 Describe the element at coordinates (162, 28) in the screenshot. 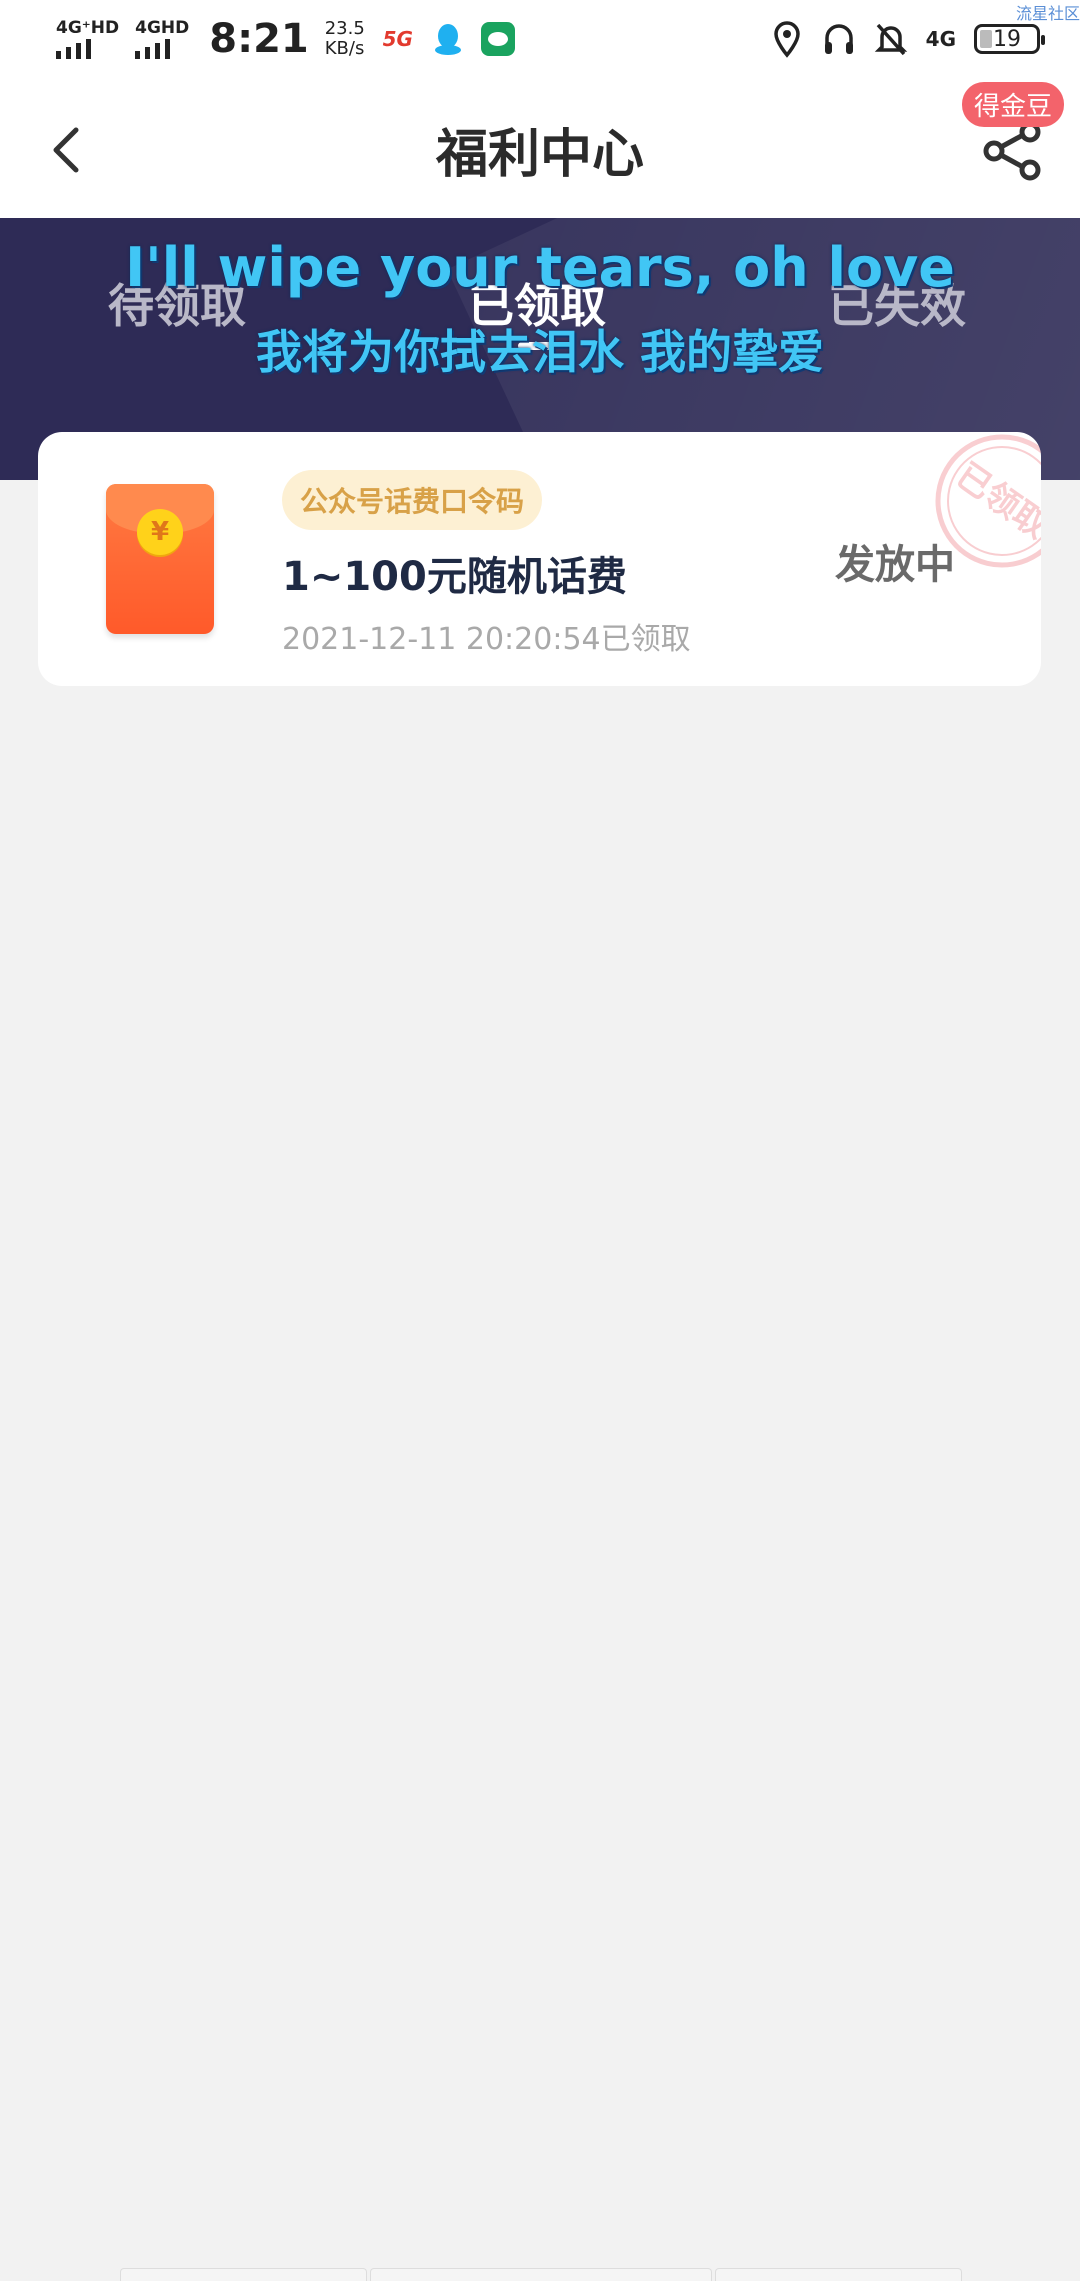

I see `sim2-label: 4GHD` at that location.